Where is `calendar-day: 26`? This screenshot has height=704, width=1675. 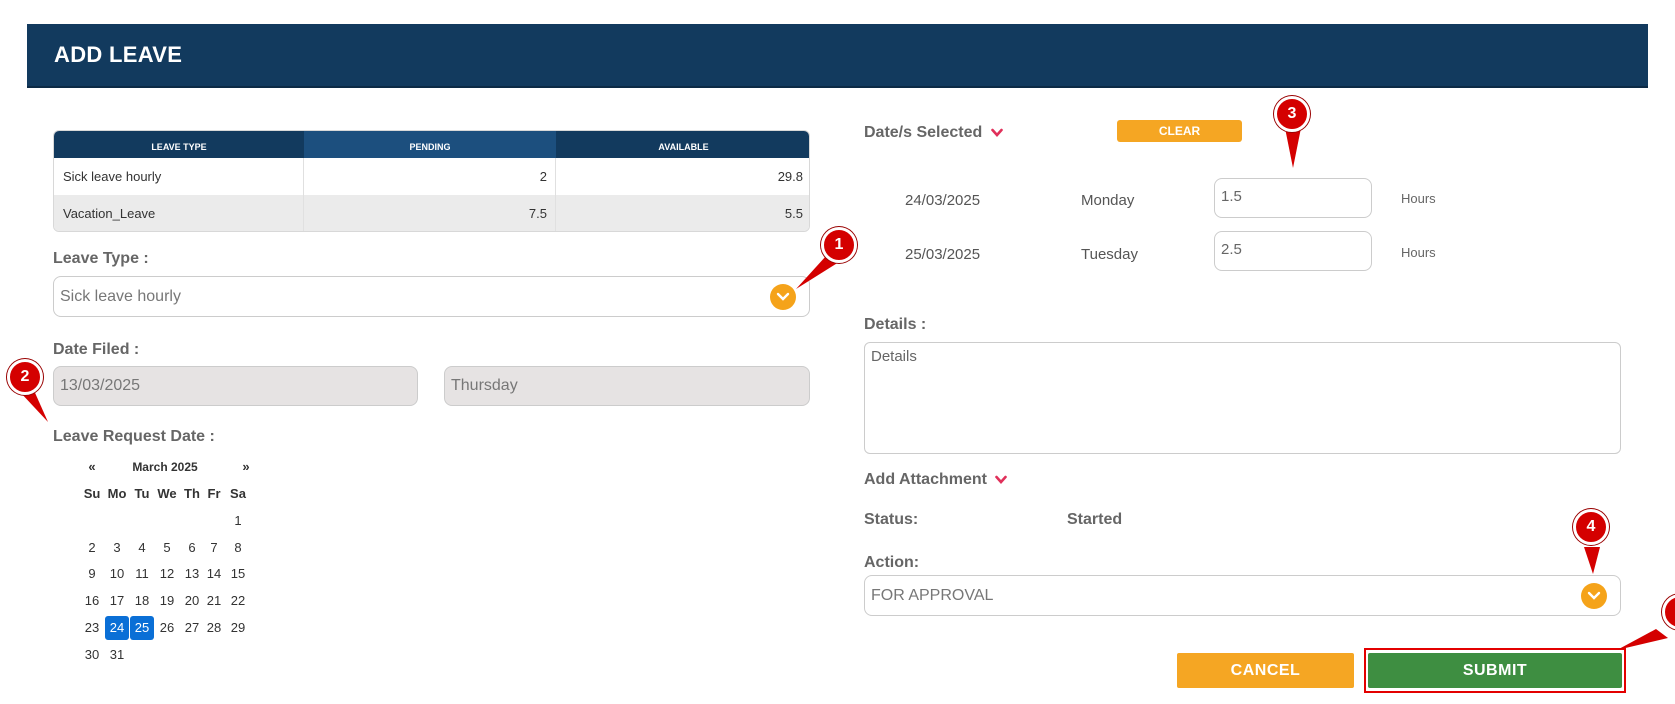
calendar-day: 26 is located at coordinates (167, 628).